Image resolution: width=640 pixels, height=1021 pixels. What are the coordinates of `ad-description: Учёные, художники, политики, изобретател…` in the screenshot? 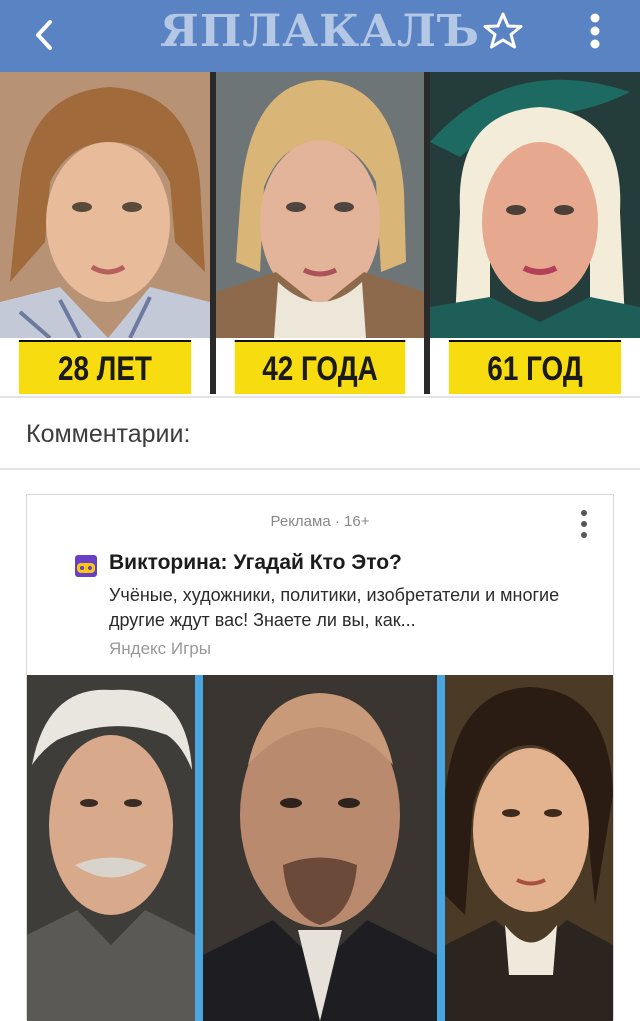 It's located at (334, 607).